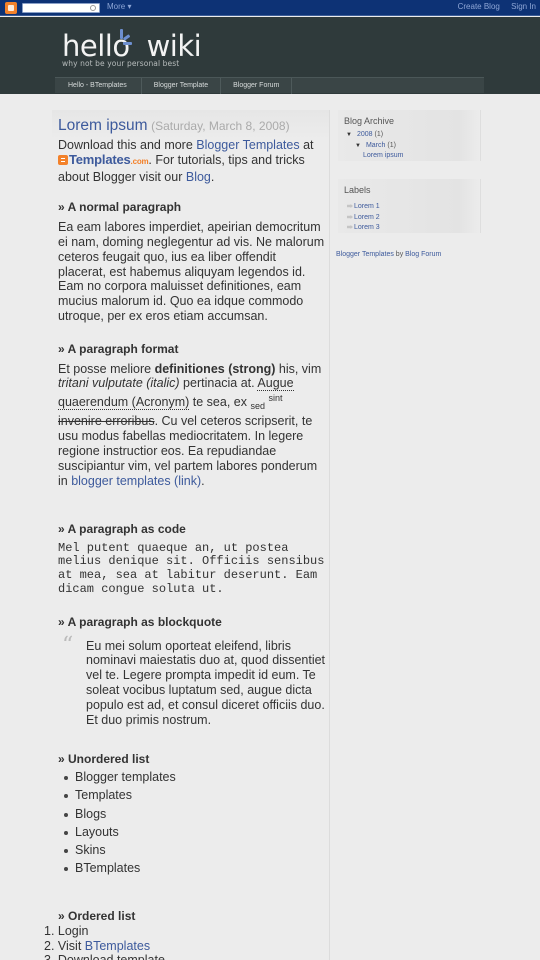  I want to click on credits-blogger-templates-link: Blogger Templates, so click(365, 254).